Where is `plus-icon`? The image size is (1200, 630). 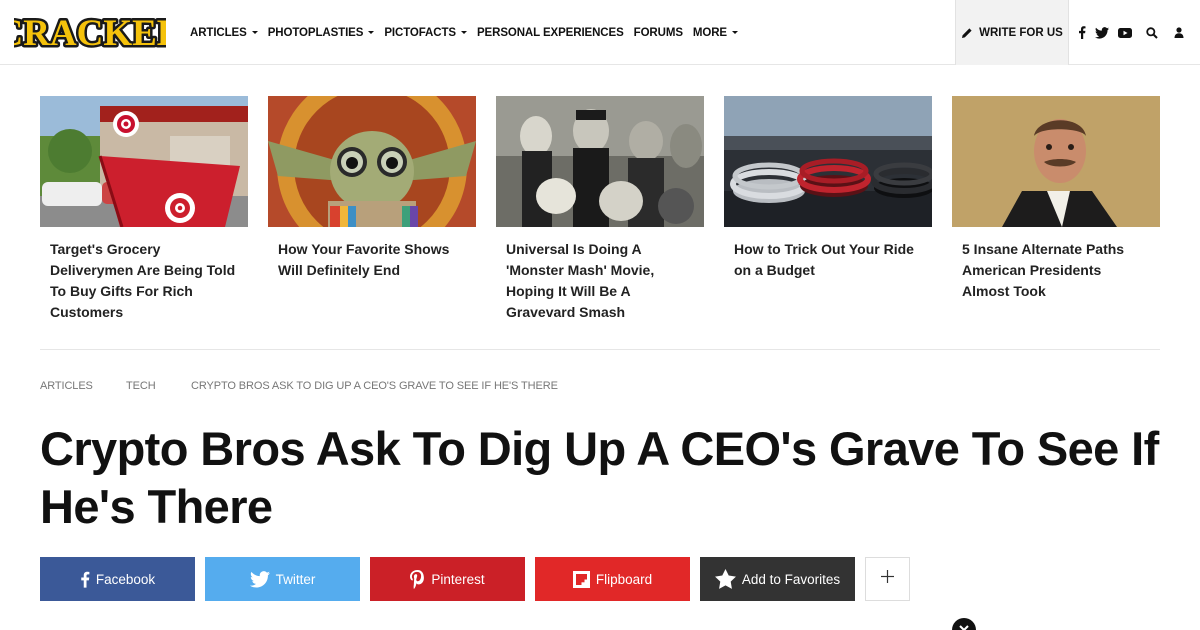
plus-icon is located at coordinates (887, 579).